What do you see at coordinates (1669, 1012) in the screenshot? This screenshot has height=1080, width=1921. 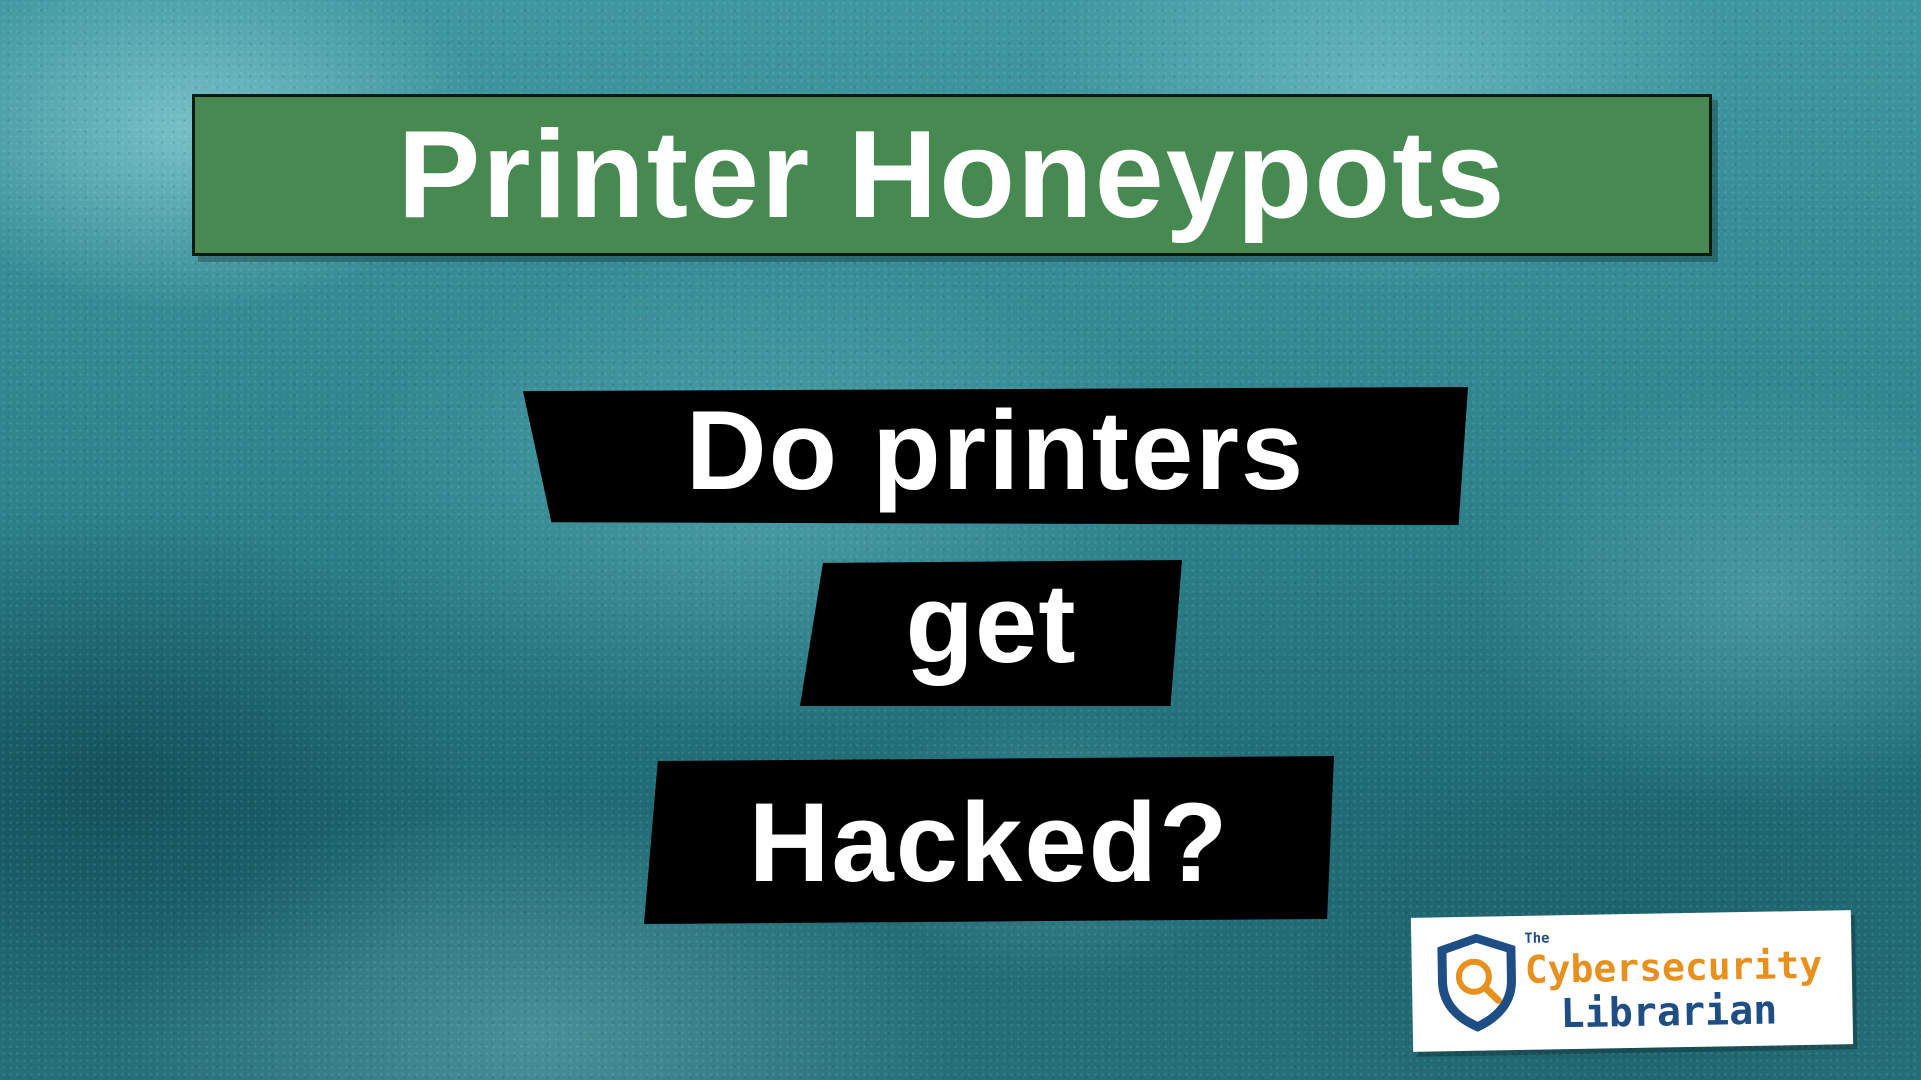 I see `logo-librarian: Librarian` at bounding box center [1669, 1012].